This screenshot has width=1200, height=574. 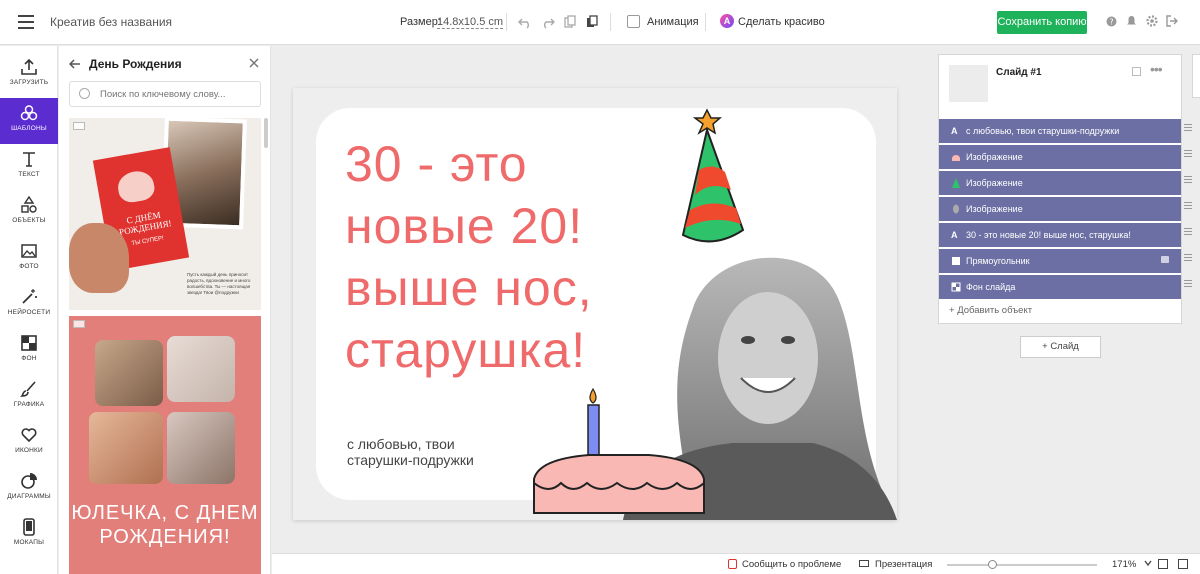 I want to click on zoom-level: 171%, so click(x=1124, y=564).